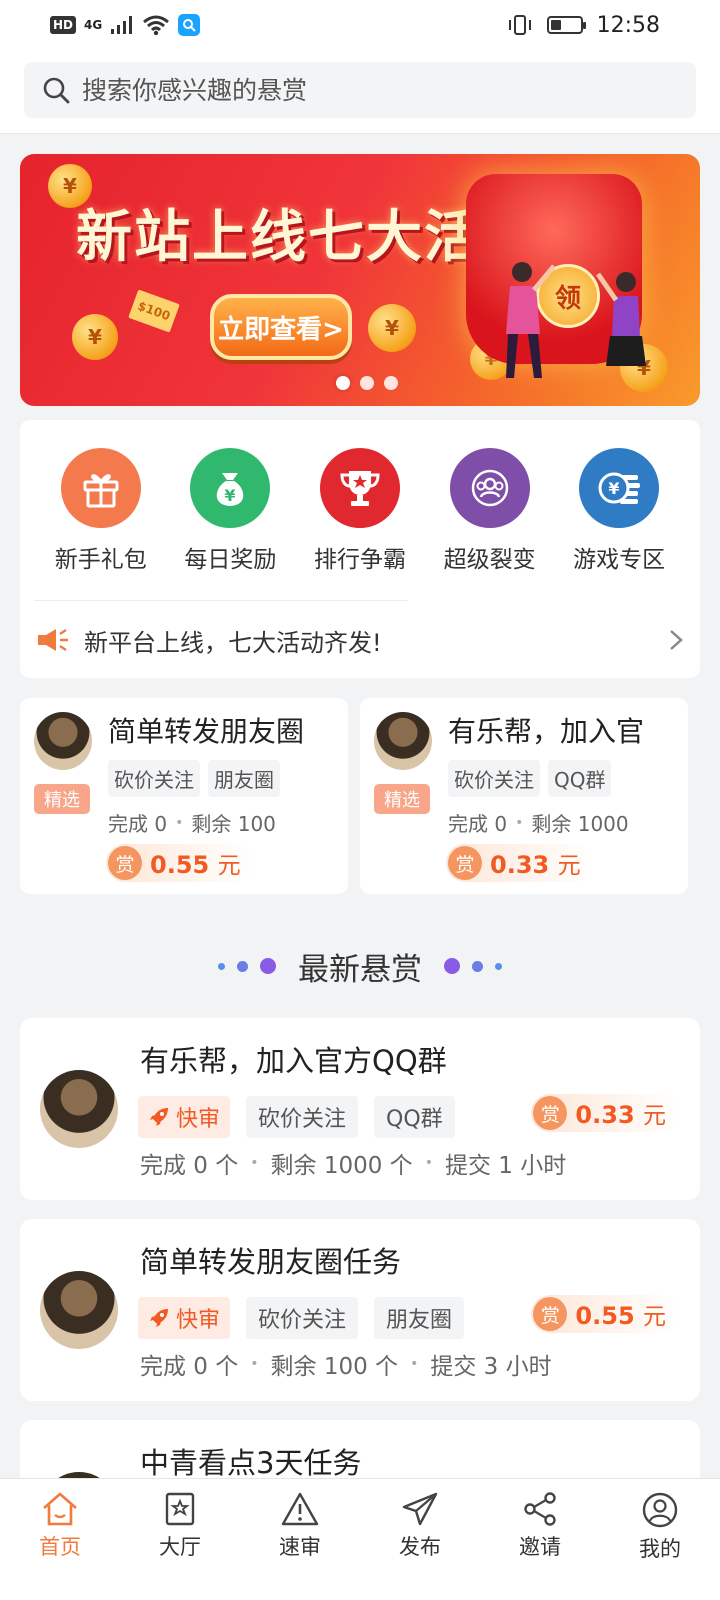 The image size is (720, 1600). What do you see at coordinates (244, 778) in the screenshot?
I see `tag: 朋友圈` at bounding box center [244, 778].